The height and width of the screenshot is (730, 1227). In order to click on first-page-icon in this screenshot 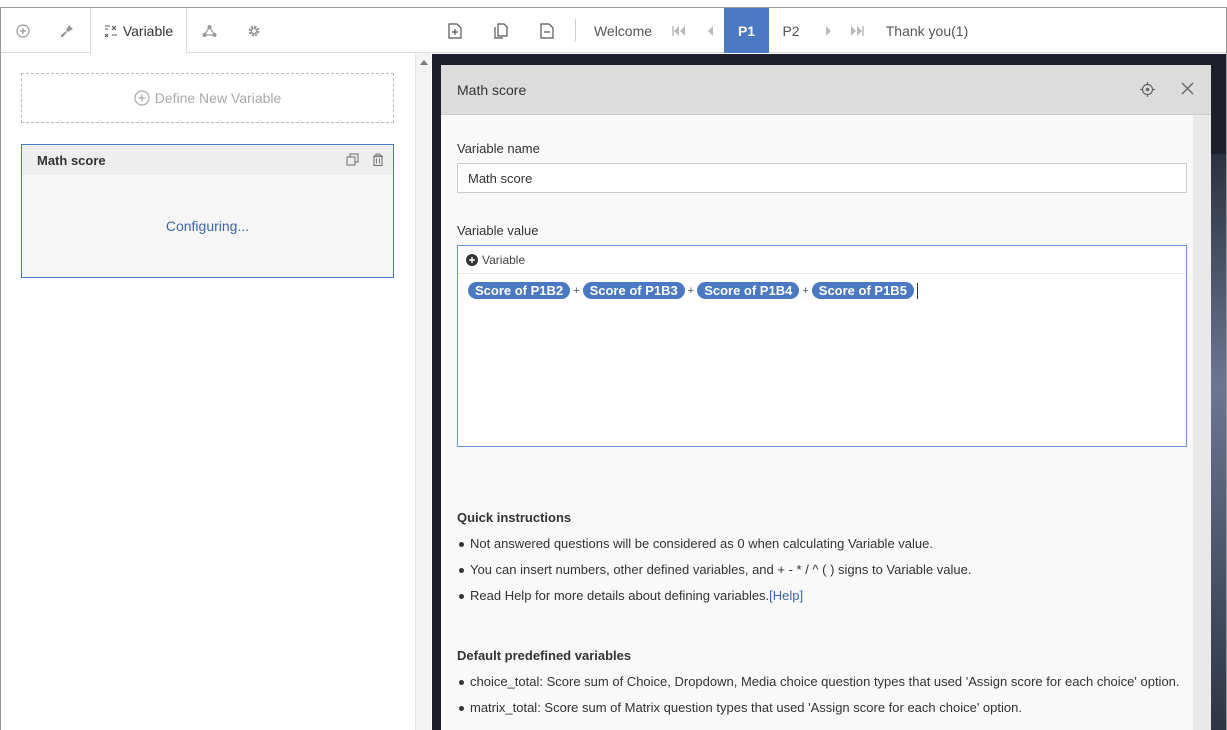, I will do `click(679, 30)`.